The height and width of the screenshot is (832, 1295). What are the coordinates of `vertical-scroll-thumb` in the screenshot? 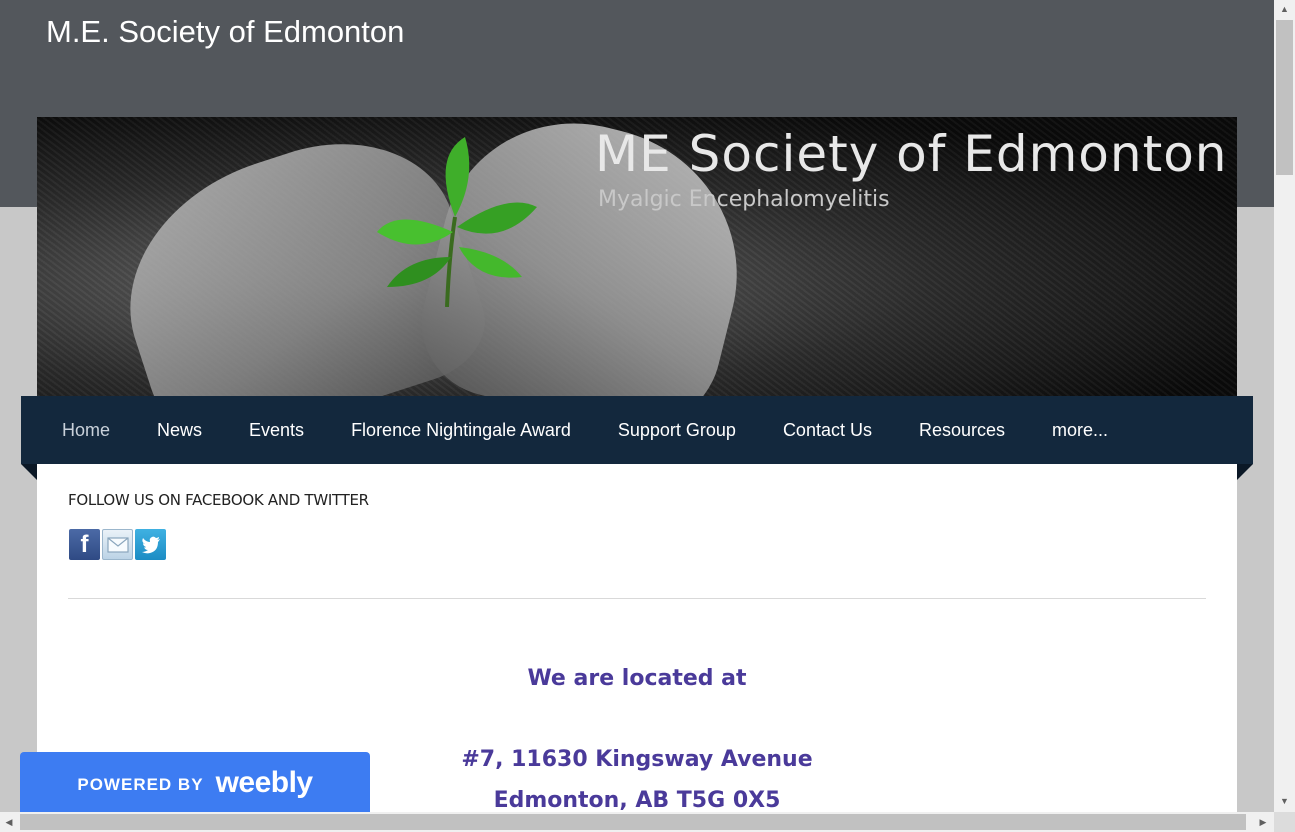 It's located at (1284, 97).